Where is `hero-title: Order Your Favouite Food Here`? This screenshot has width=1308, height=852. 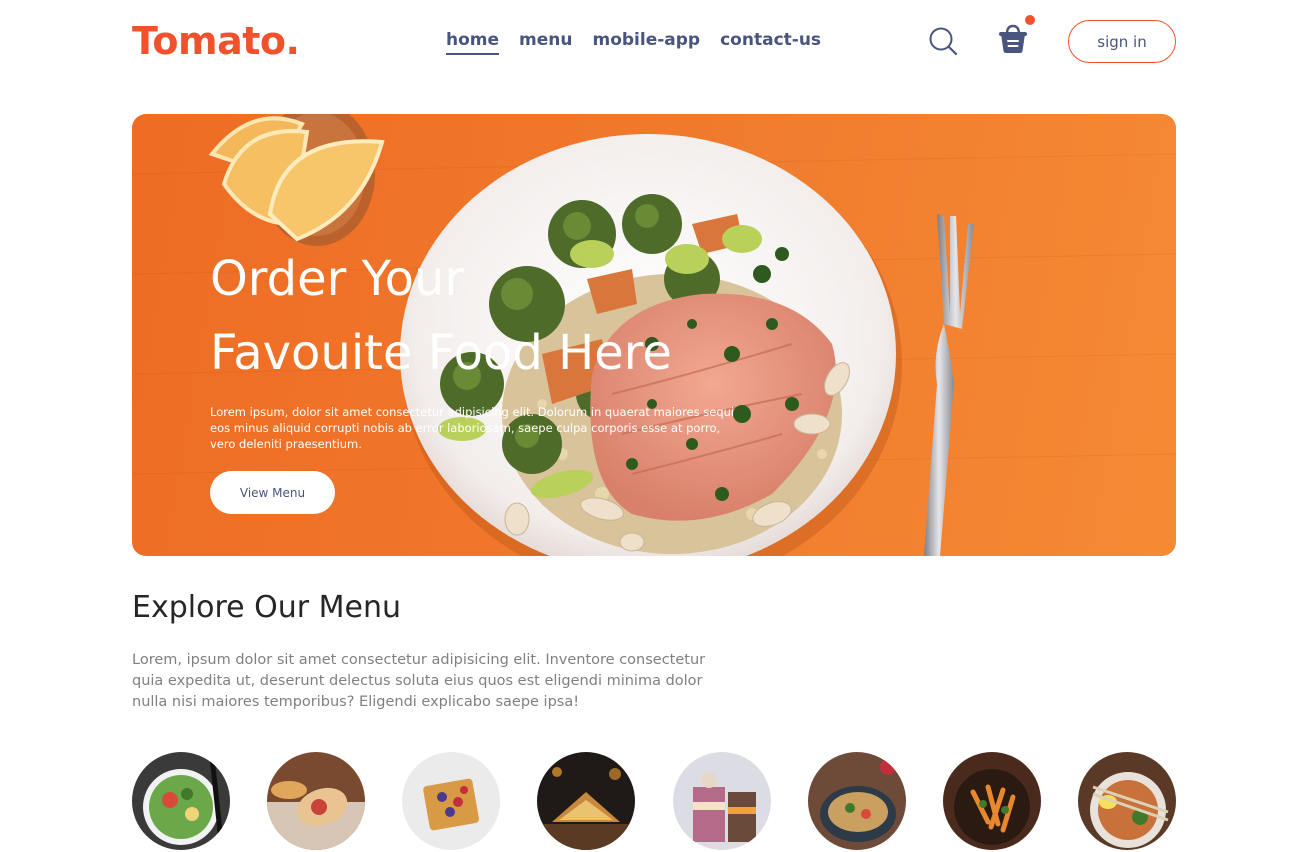
hero-title: Order Your Favouite Food Here is located at coordinates (490, 316).